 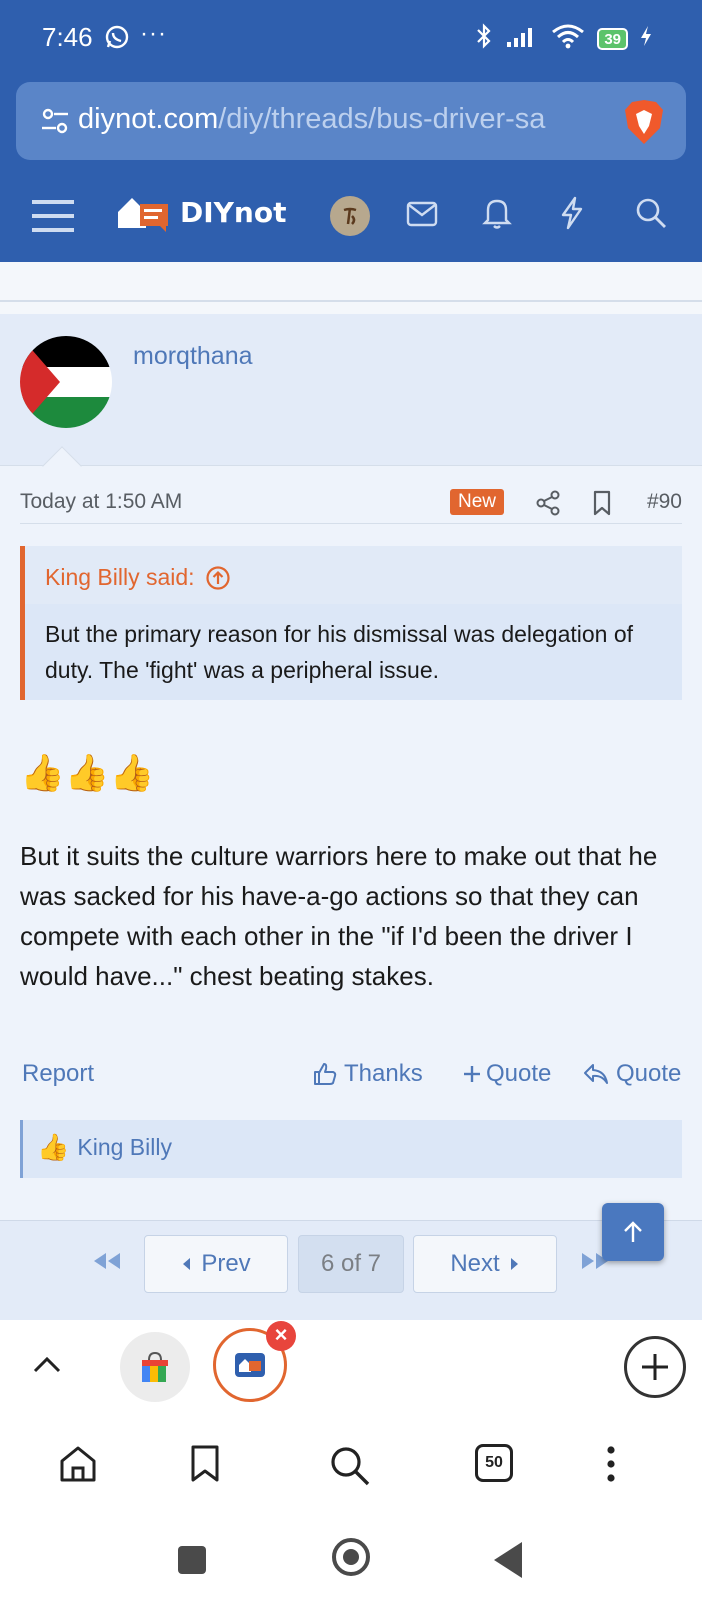 I want to click on wifi-icon, so click(x=568, y=38).